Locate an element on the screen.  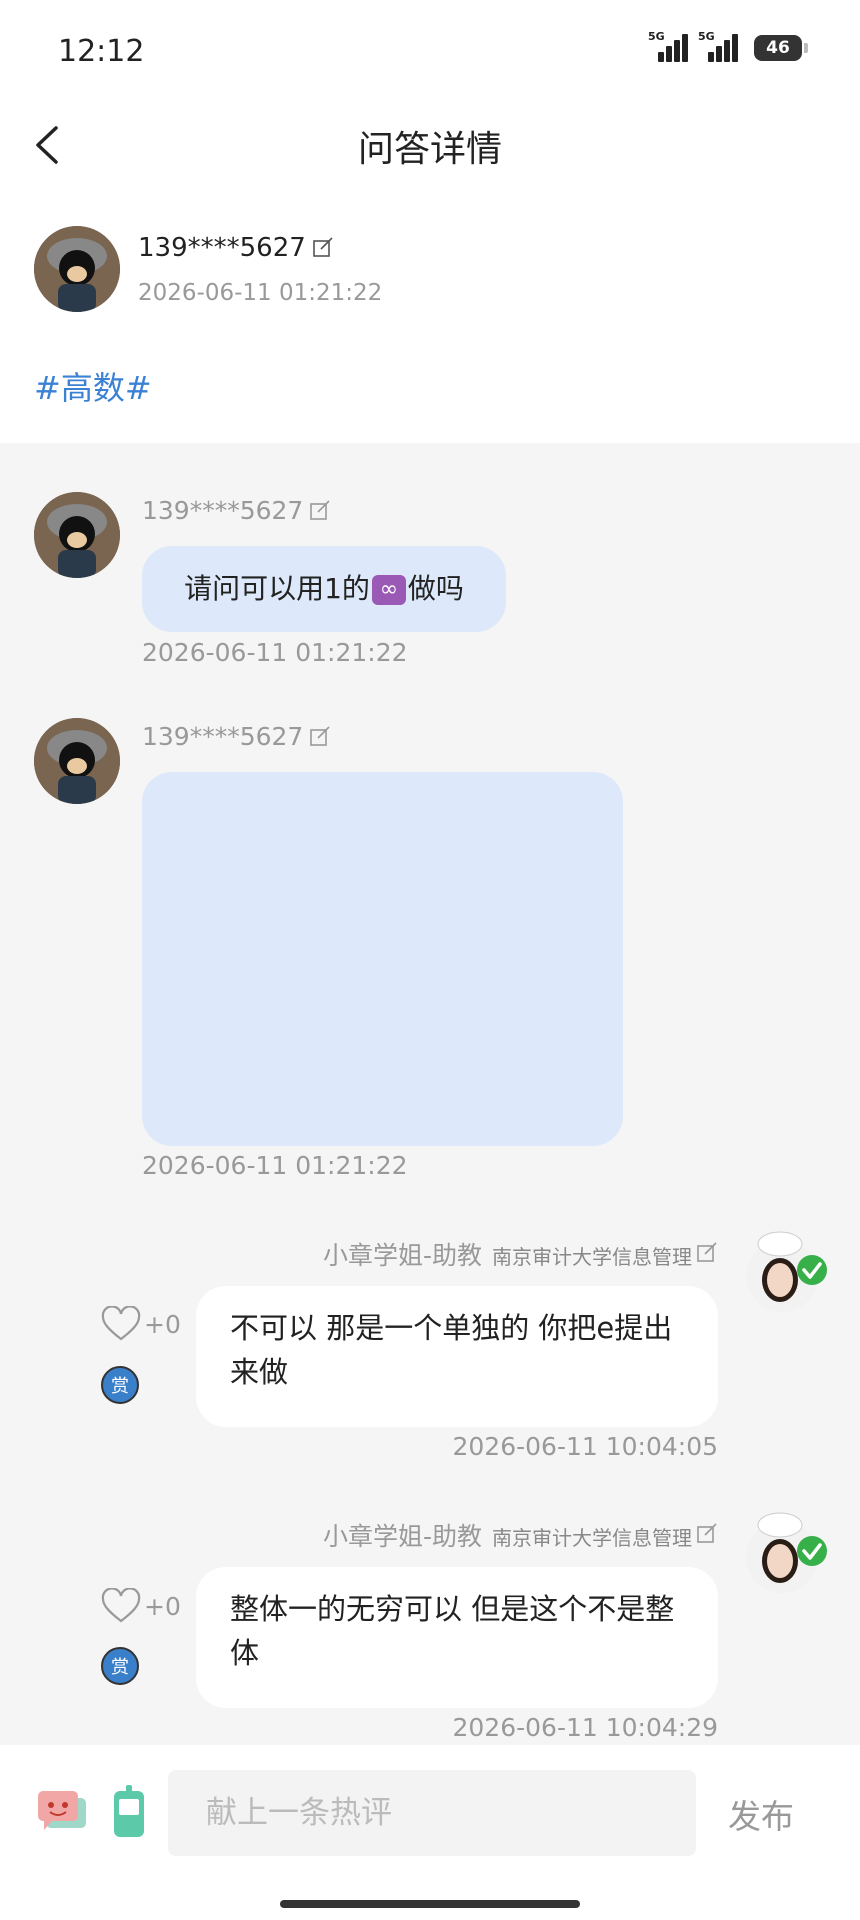
answer-time: 2026-06-11 10:04:05 is located at coordinates (585, 1446).